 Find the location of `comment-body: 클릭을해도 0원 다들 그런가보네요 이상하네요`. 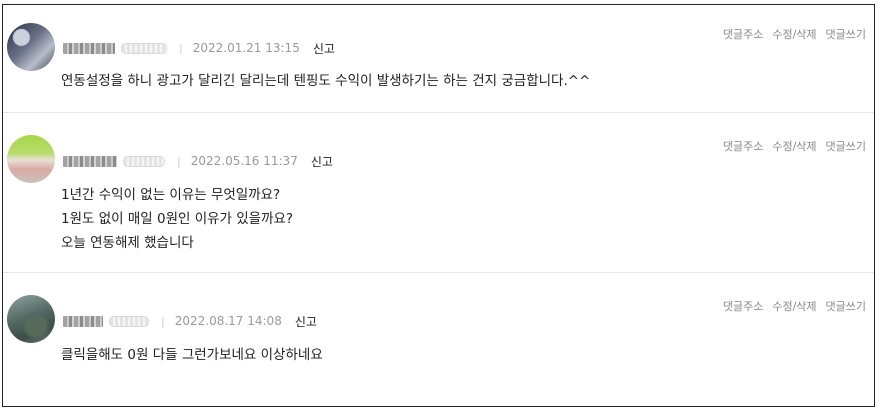

comment-body: 클릭을해도 0원 다들 그런가보네요 이상하네요 is located at coordinates (192, 355).